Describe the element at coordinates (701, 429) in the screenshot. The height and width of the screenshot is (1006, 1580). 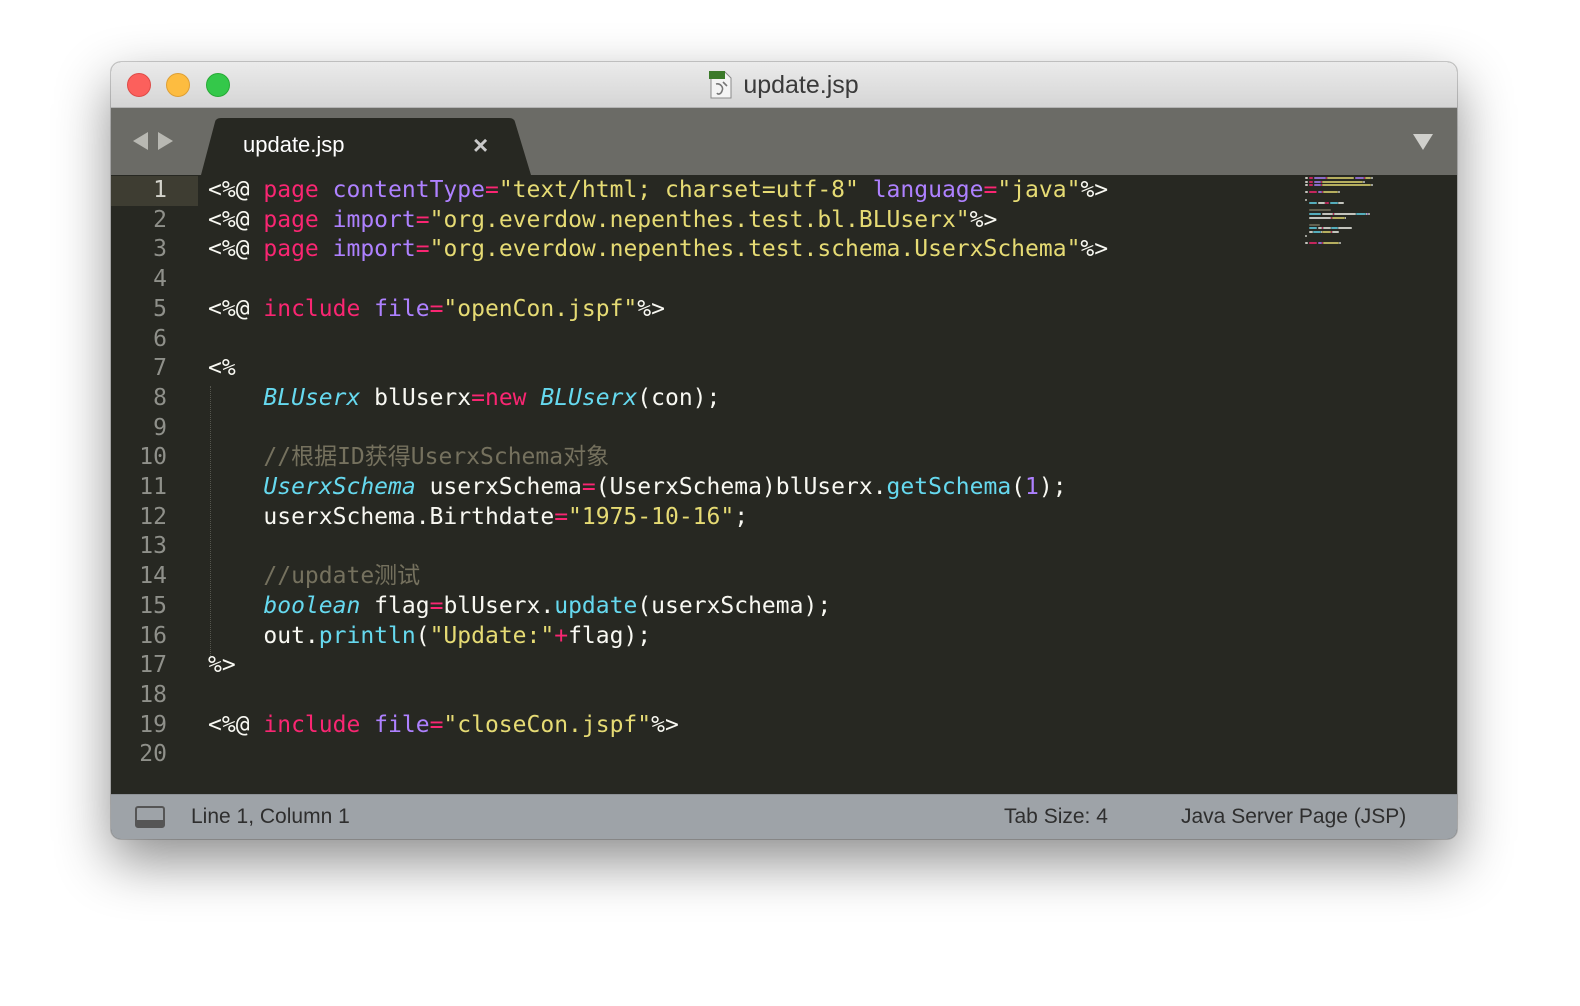
I see `code-line: 9` at that location.